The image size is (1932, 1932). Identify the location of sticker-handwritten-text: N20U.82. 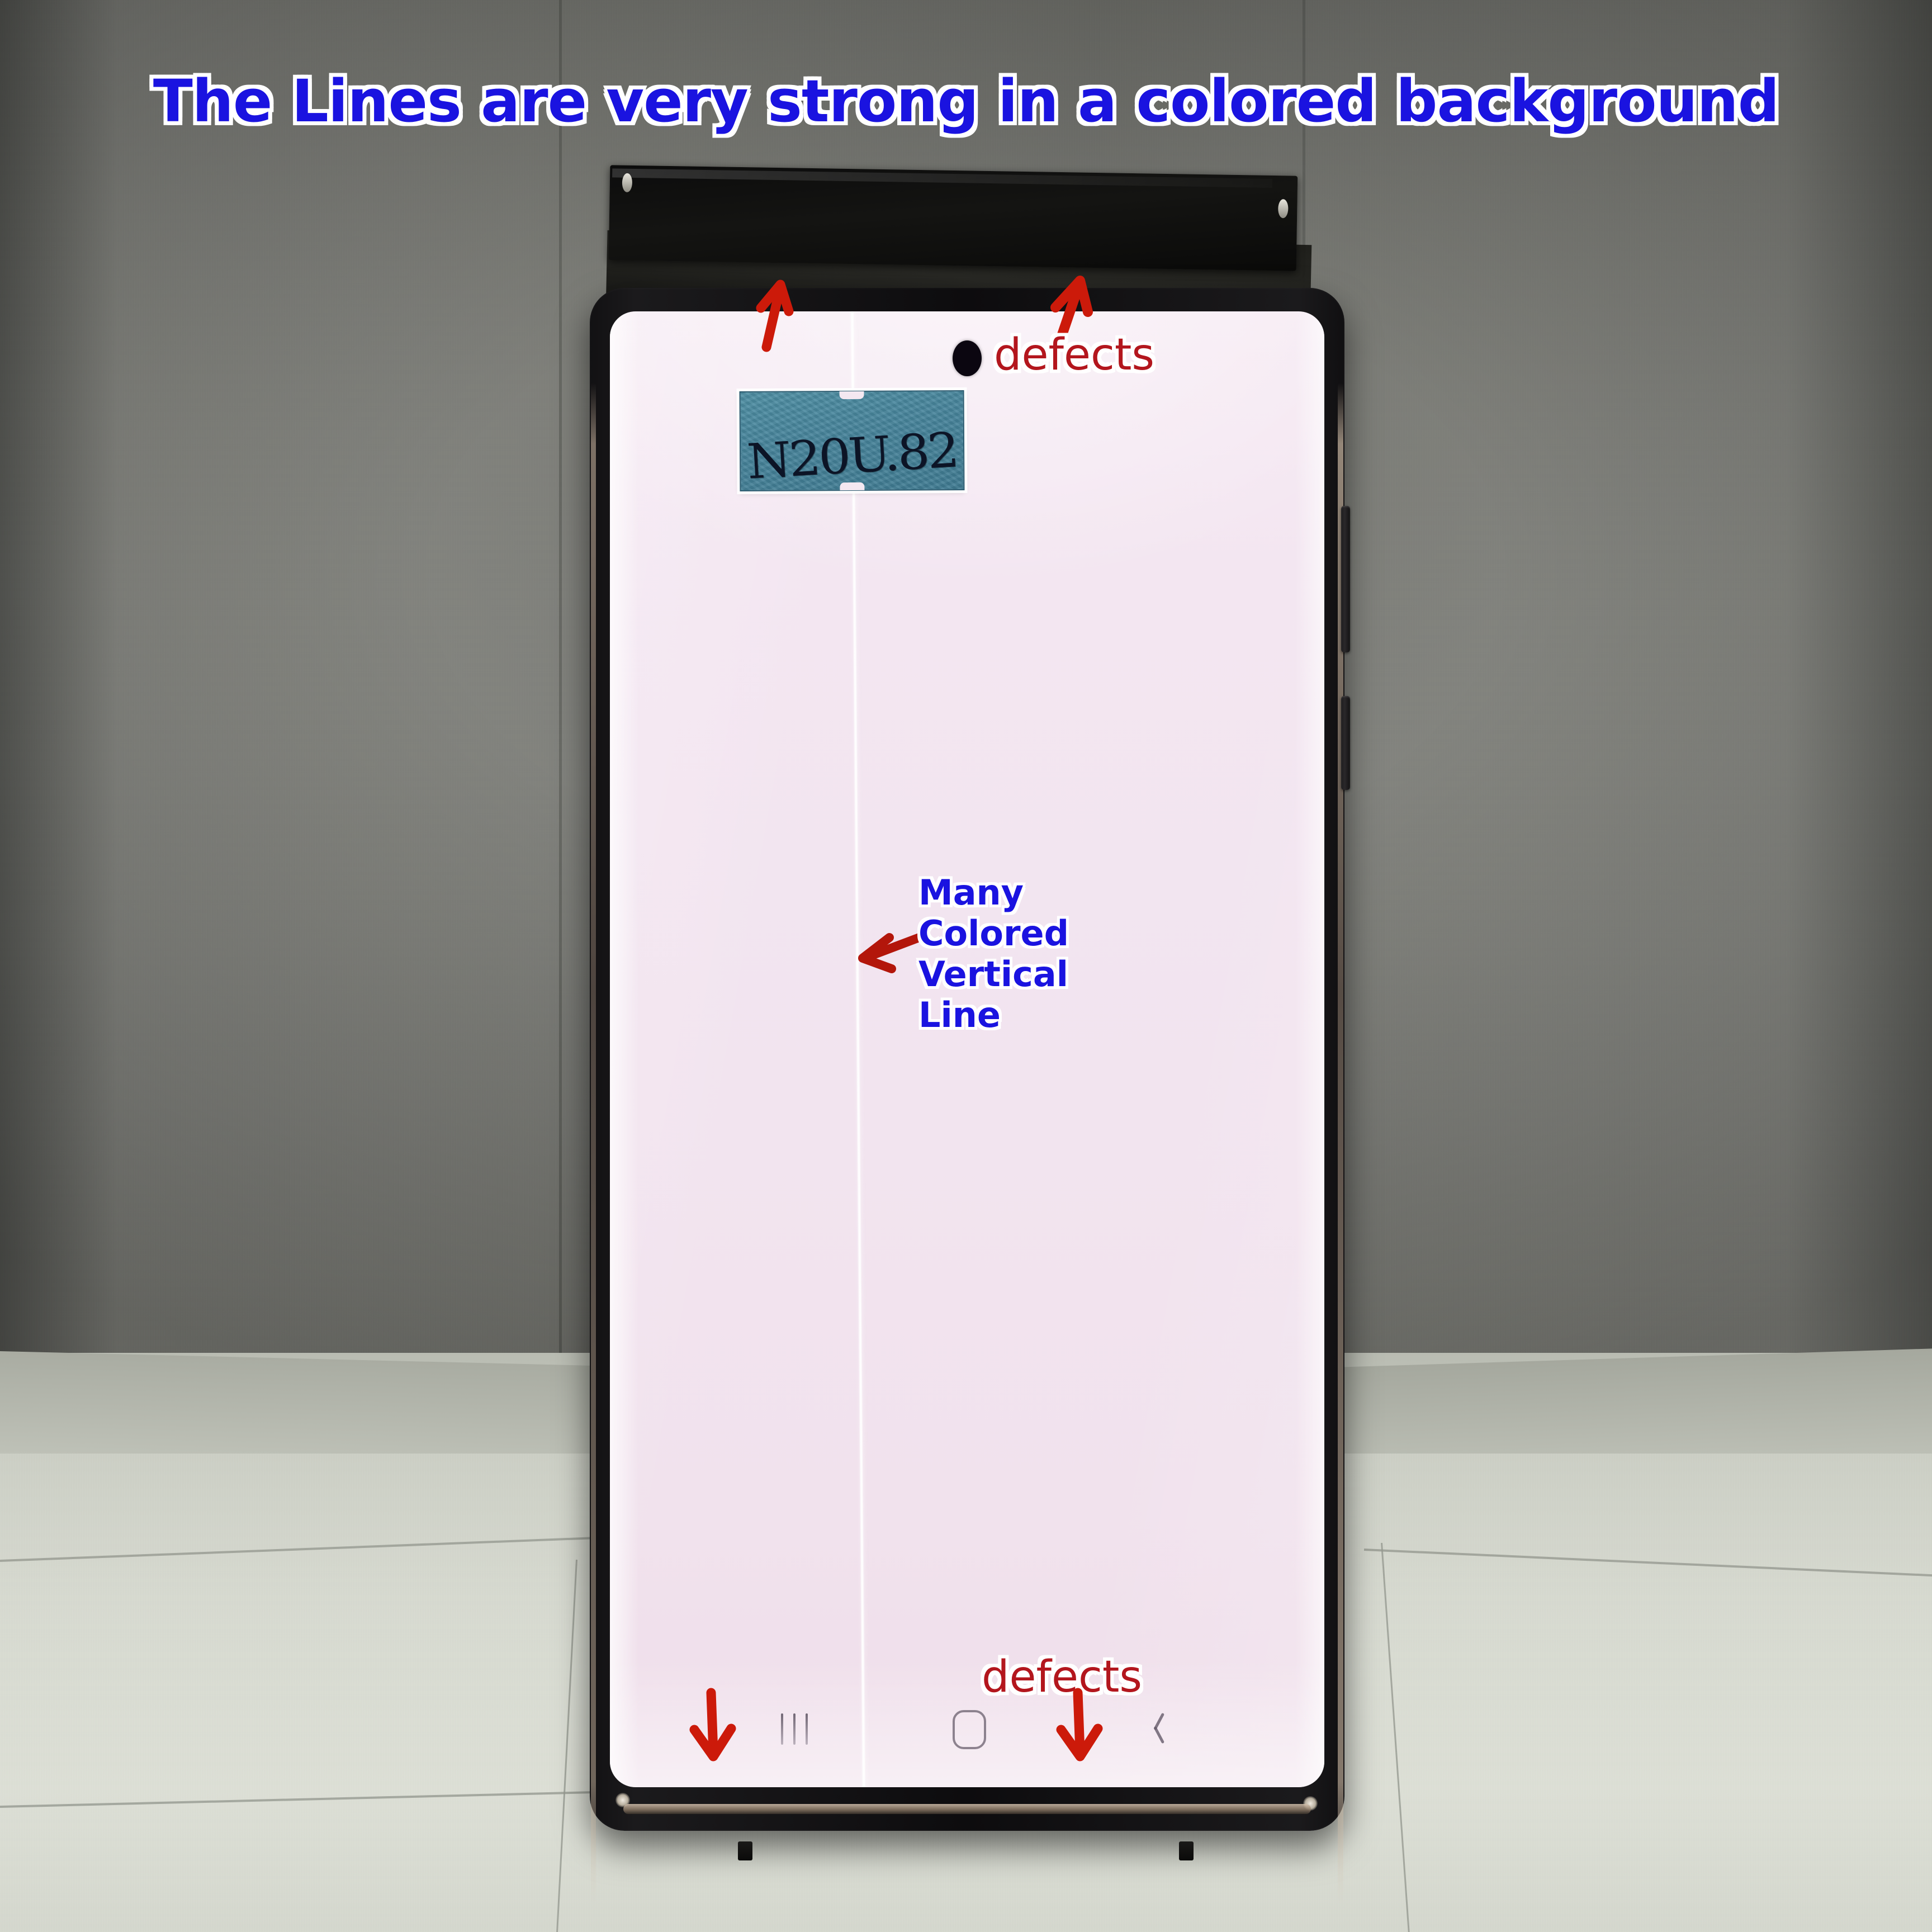
(852, 456).